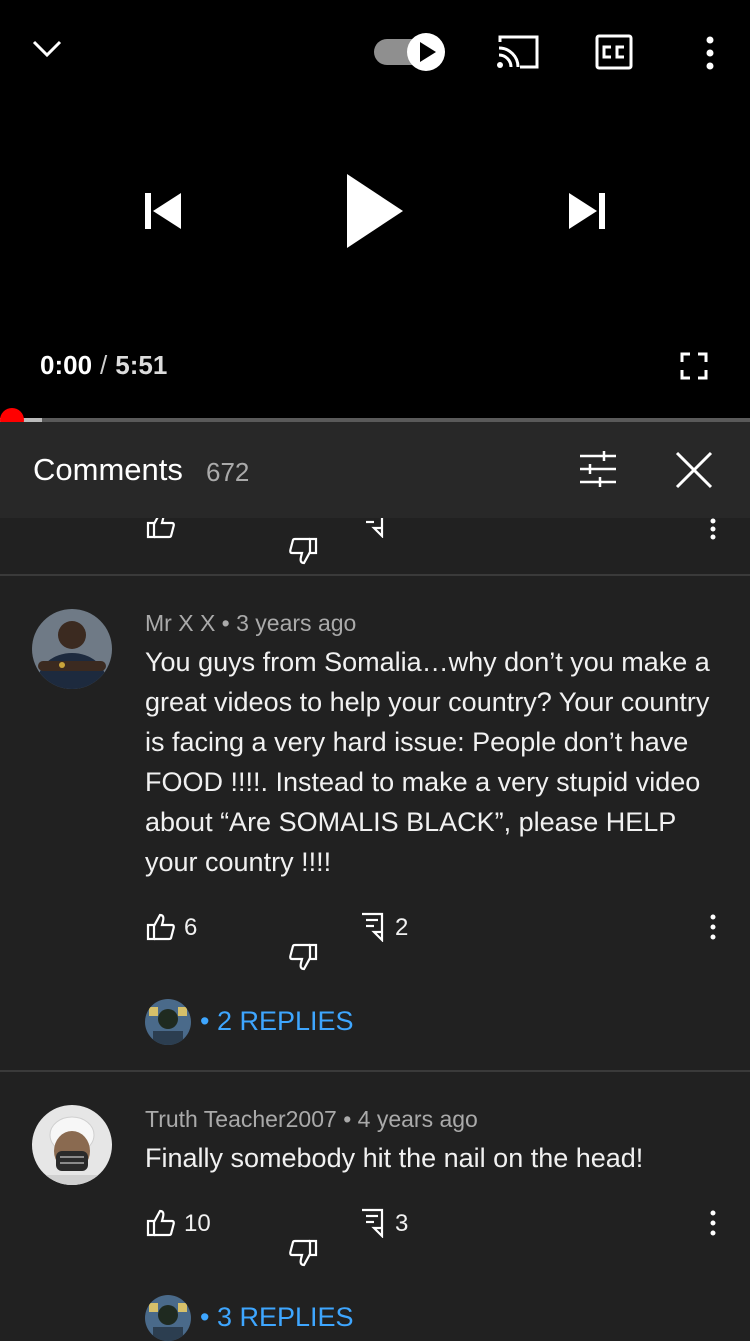 Image resolution: width=750 pixels, height=1341 pixels. I want to click on comment-age: 3 years ago, so click(296, 623).